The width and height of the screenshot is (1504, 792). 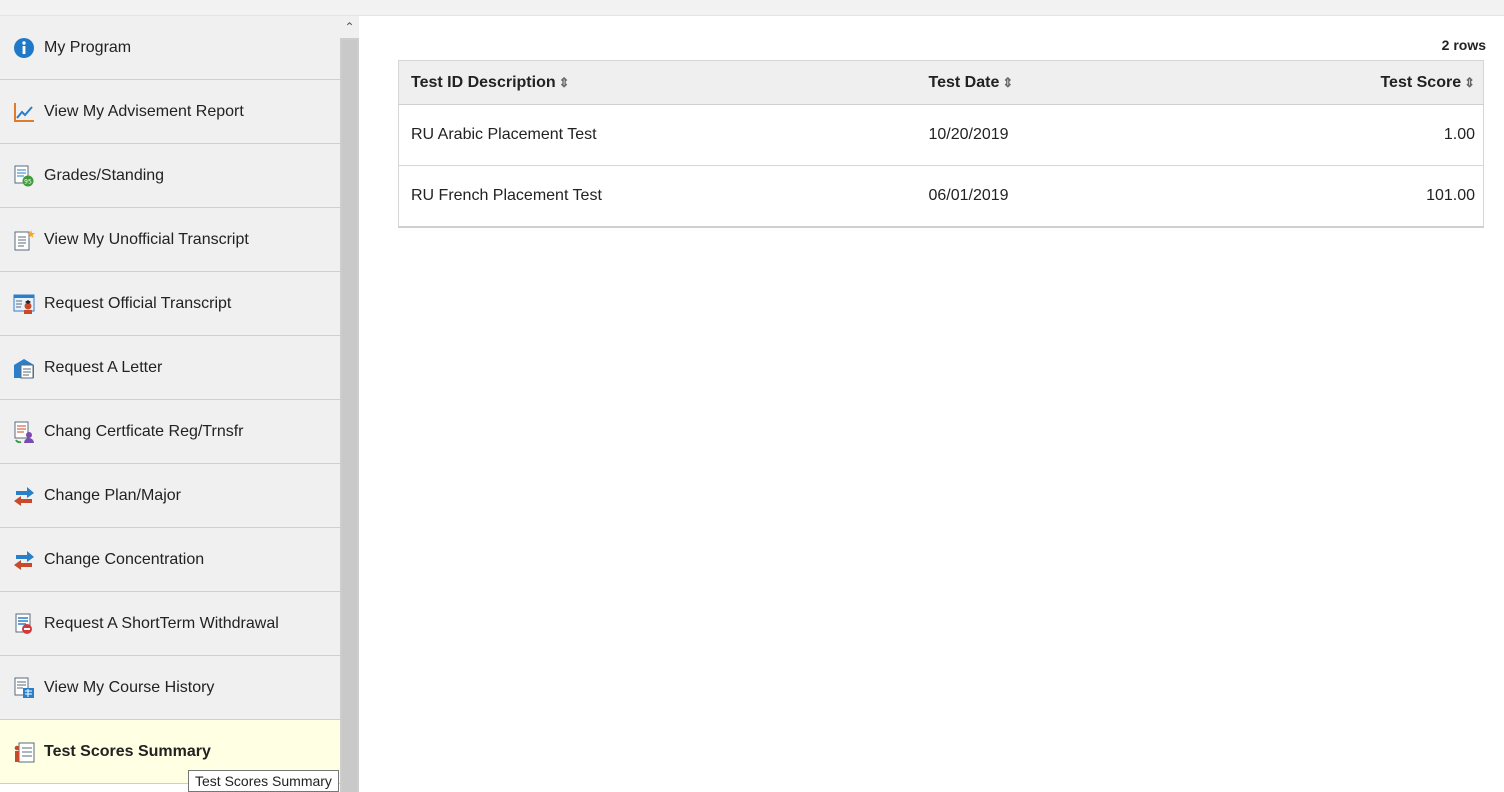 I want to click on column-header-test-id-description: Test ID Description ⇕, so click(x=657, y=82).